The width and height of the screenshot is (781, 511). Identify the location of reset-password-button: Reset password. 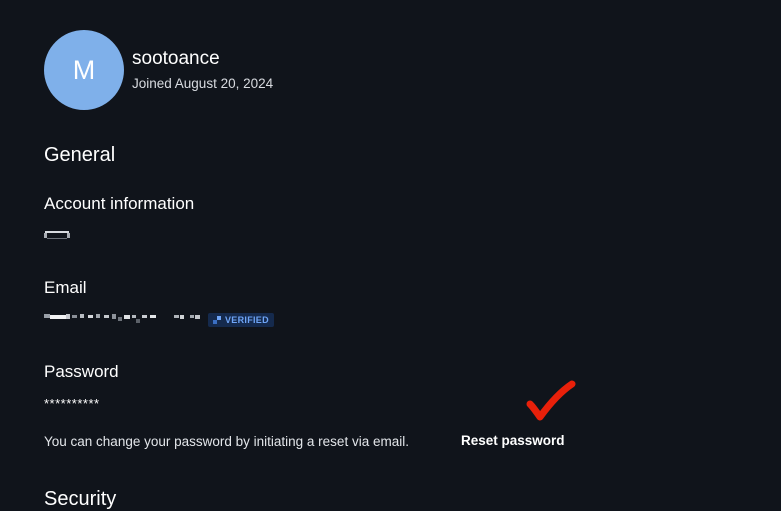
(513, 440).